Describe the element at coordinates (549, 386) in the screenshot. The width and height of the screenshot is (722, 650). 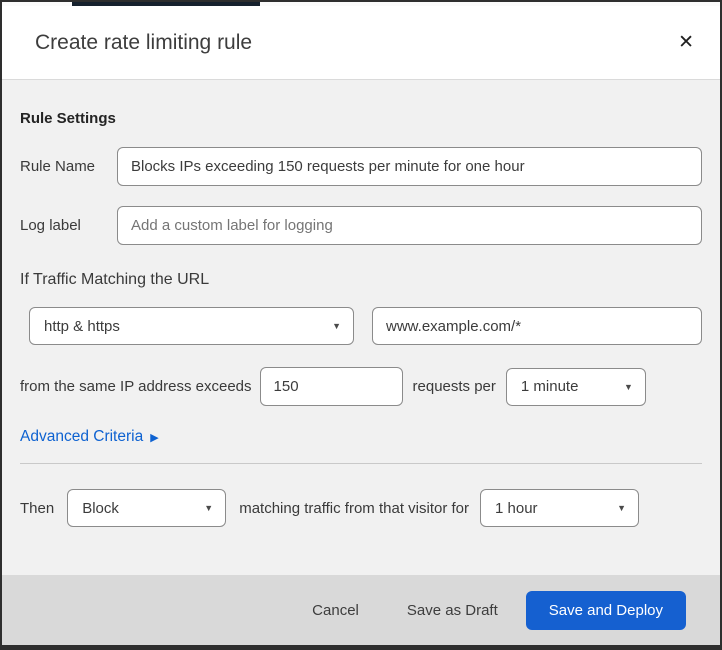
I see `period-select-value: 1 minute` at that location.